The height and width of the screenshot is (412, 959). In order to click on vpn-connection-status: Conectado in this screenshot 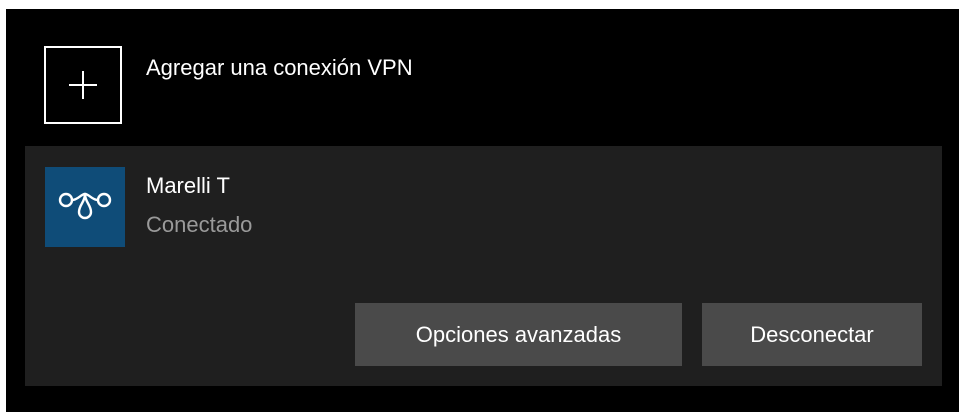, I will do `click(199, 224)`.